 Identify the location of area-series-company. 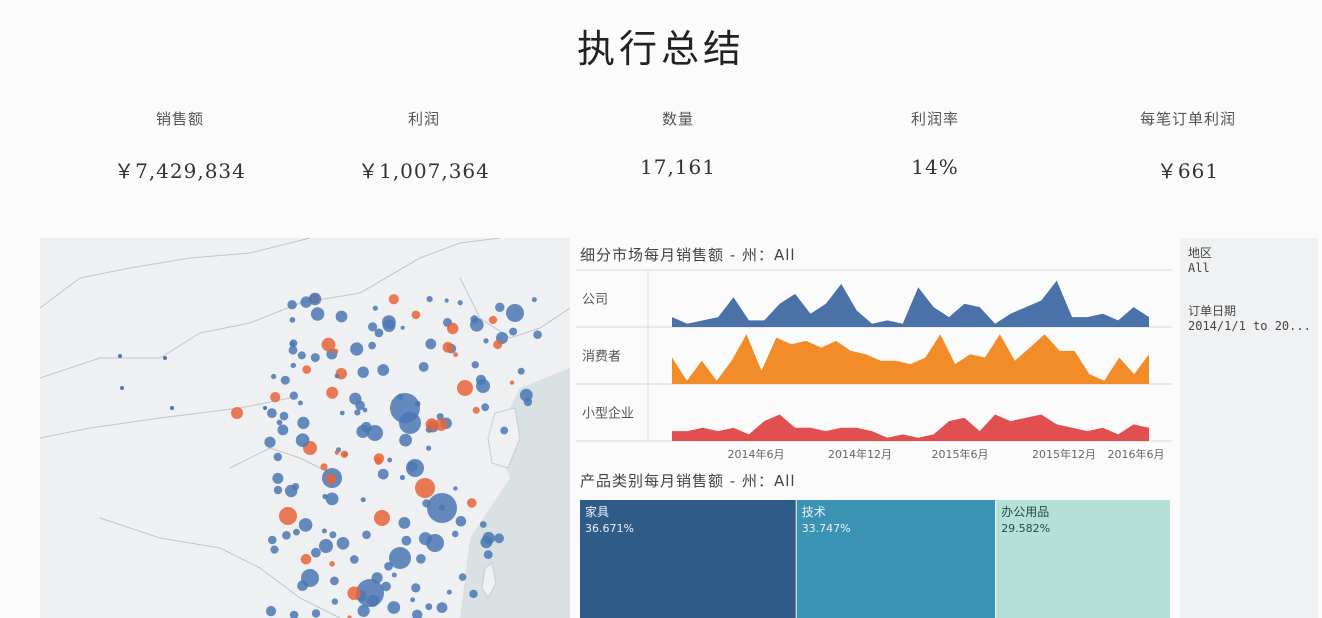
(910, 303).